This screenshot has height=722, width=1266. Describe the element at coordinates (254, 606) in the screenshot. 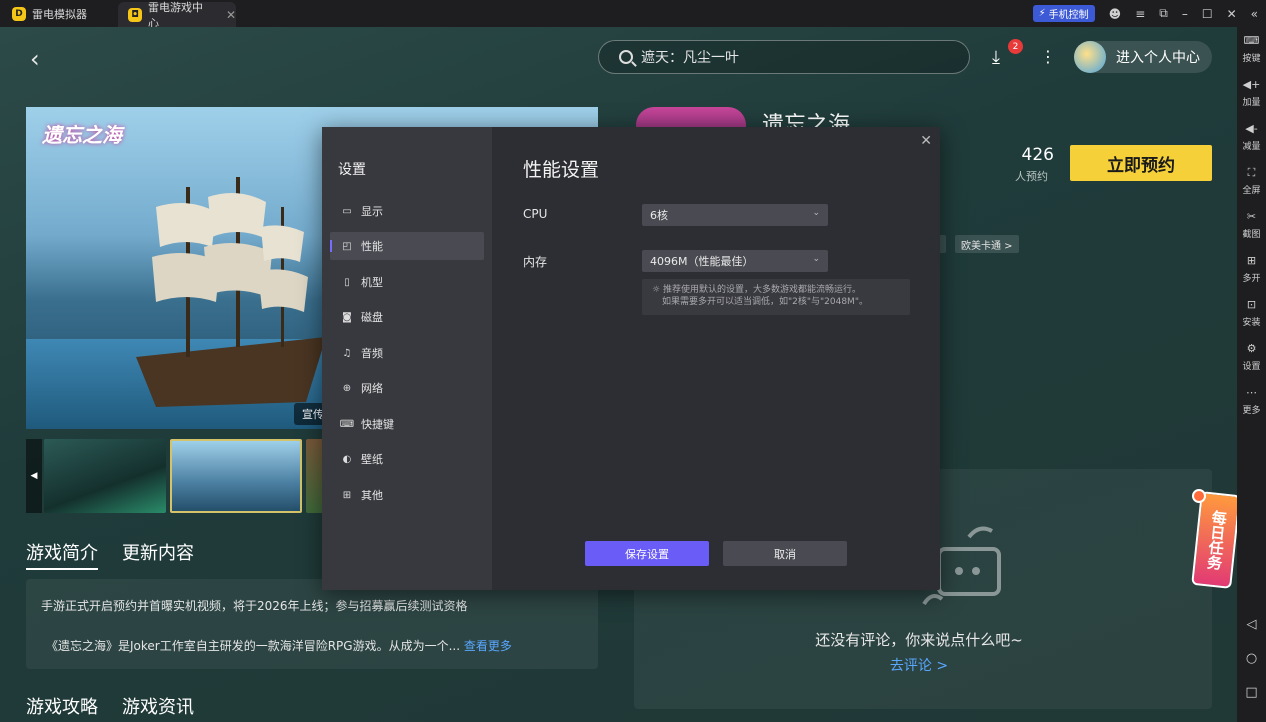

I see `intro-announcement: 手游正式开启预约并首曝实机视频，将于2026年上线；参与招募赢后续测试资格` at that location.